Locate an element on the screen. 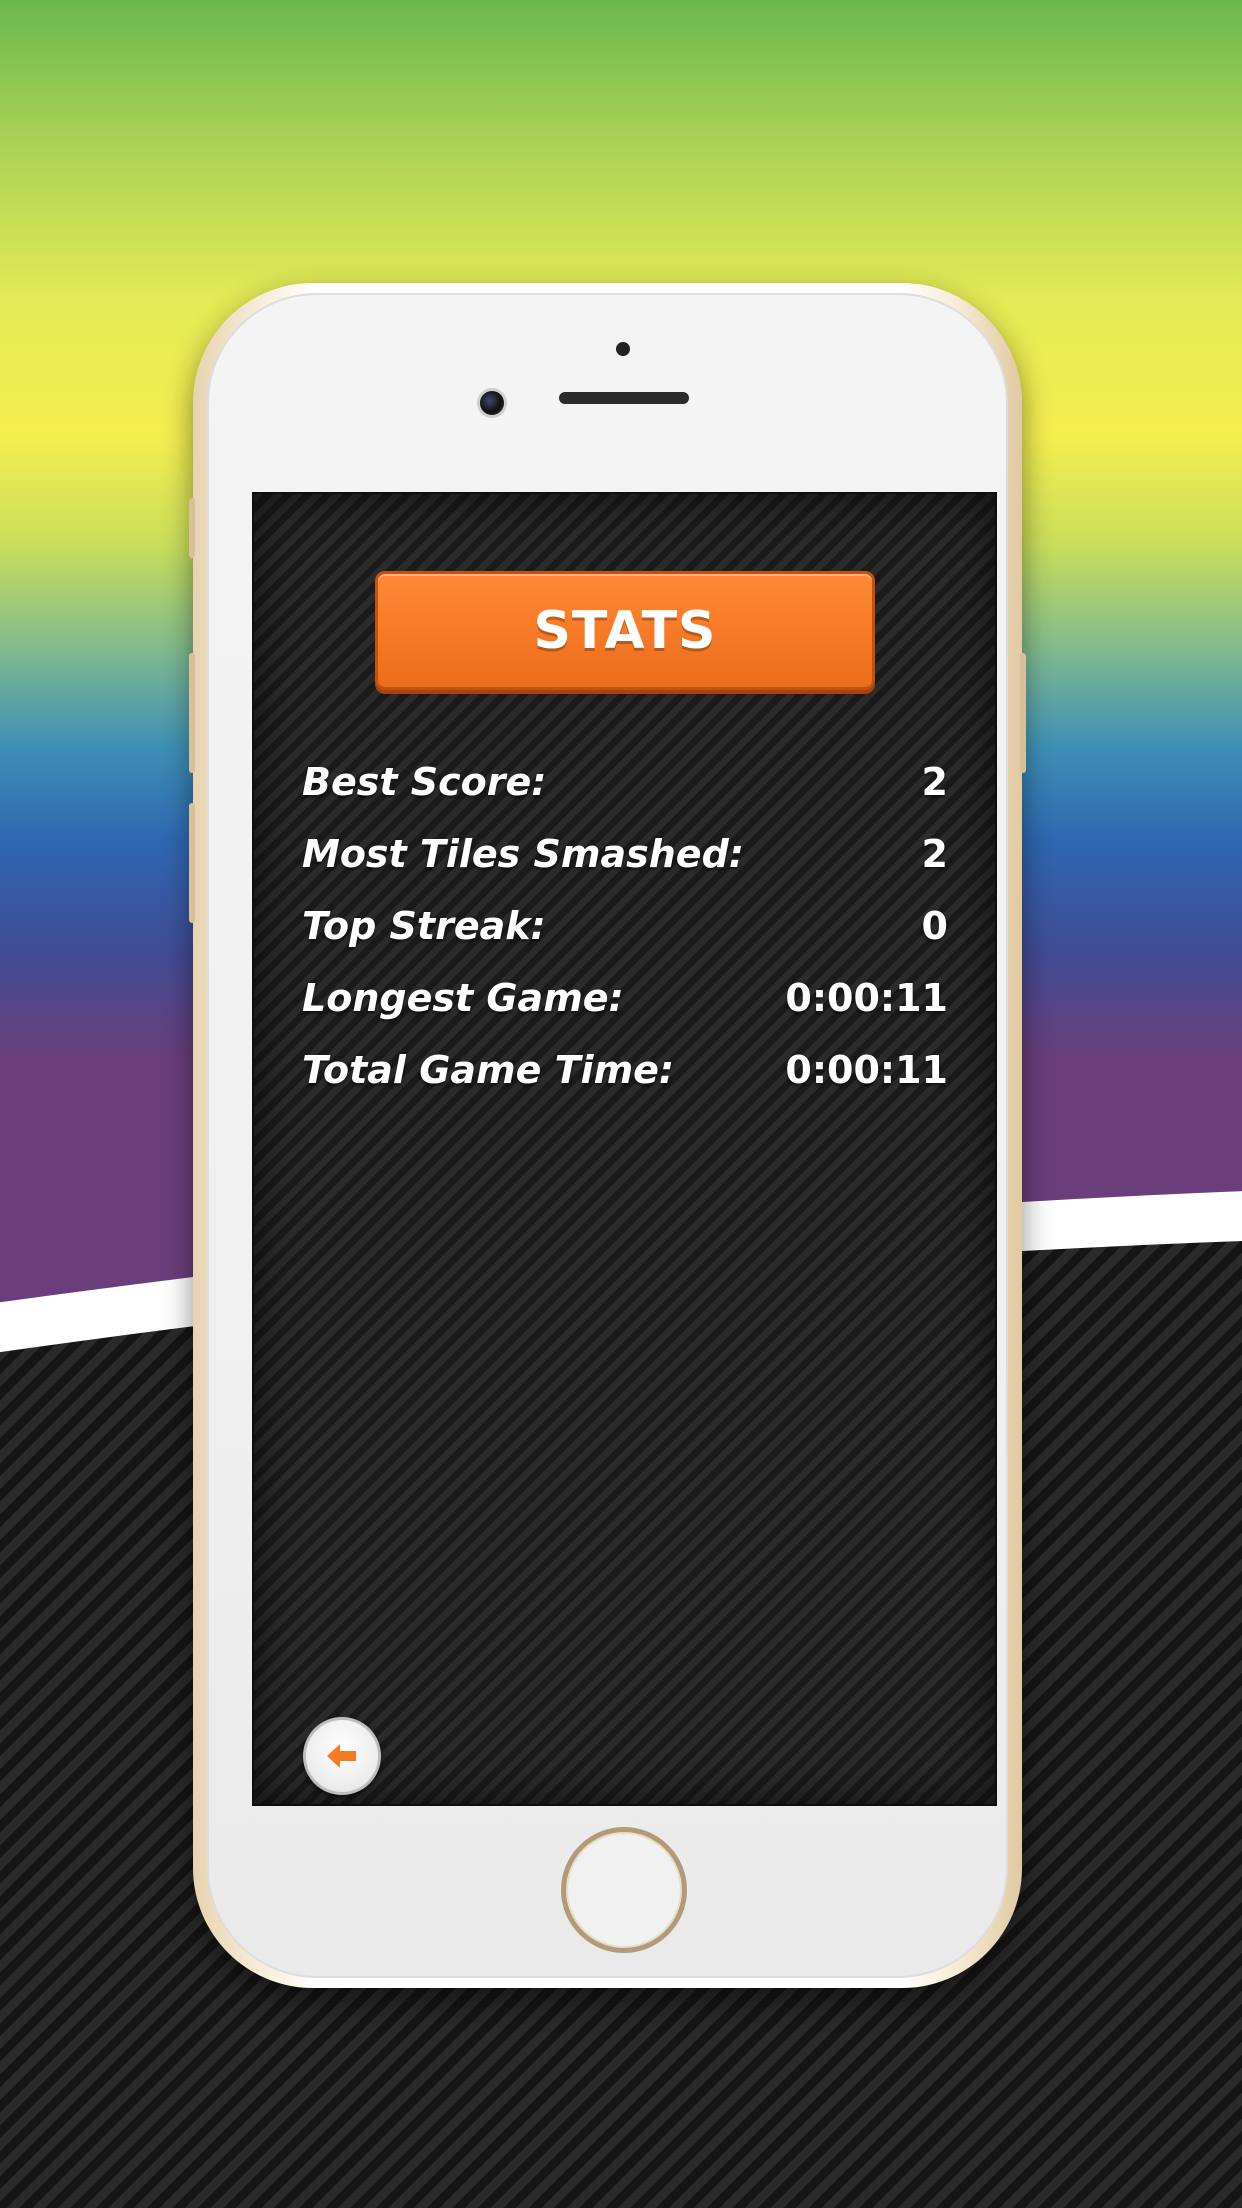  phone-power-button is located at coordinates (1023, 713).